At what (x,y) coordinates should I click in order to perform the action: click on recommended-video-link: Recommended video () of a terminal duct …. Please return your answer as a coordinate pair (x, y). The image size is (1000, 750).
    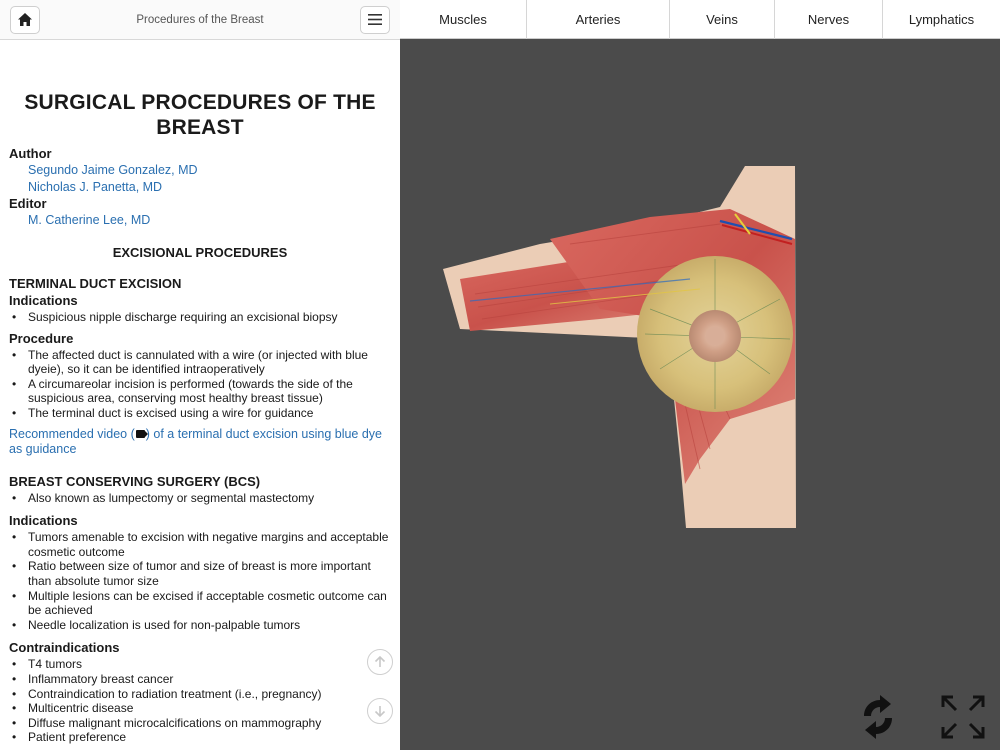
    Looking at the image, I should click on (200, 442).